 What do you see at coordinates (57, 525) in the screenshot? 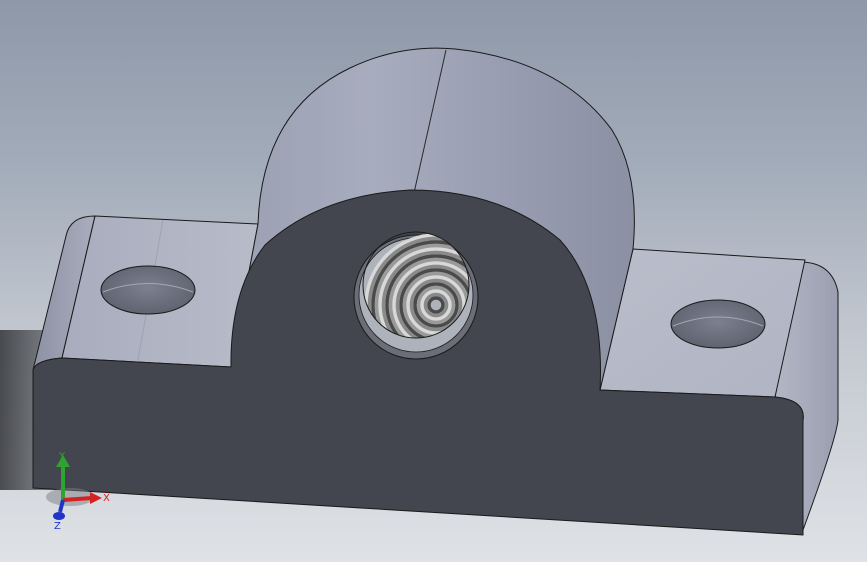
I see `z-axis-label: Z` at bounding box center [57, 525].